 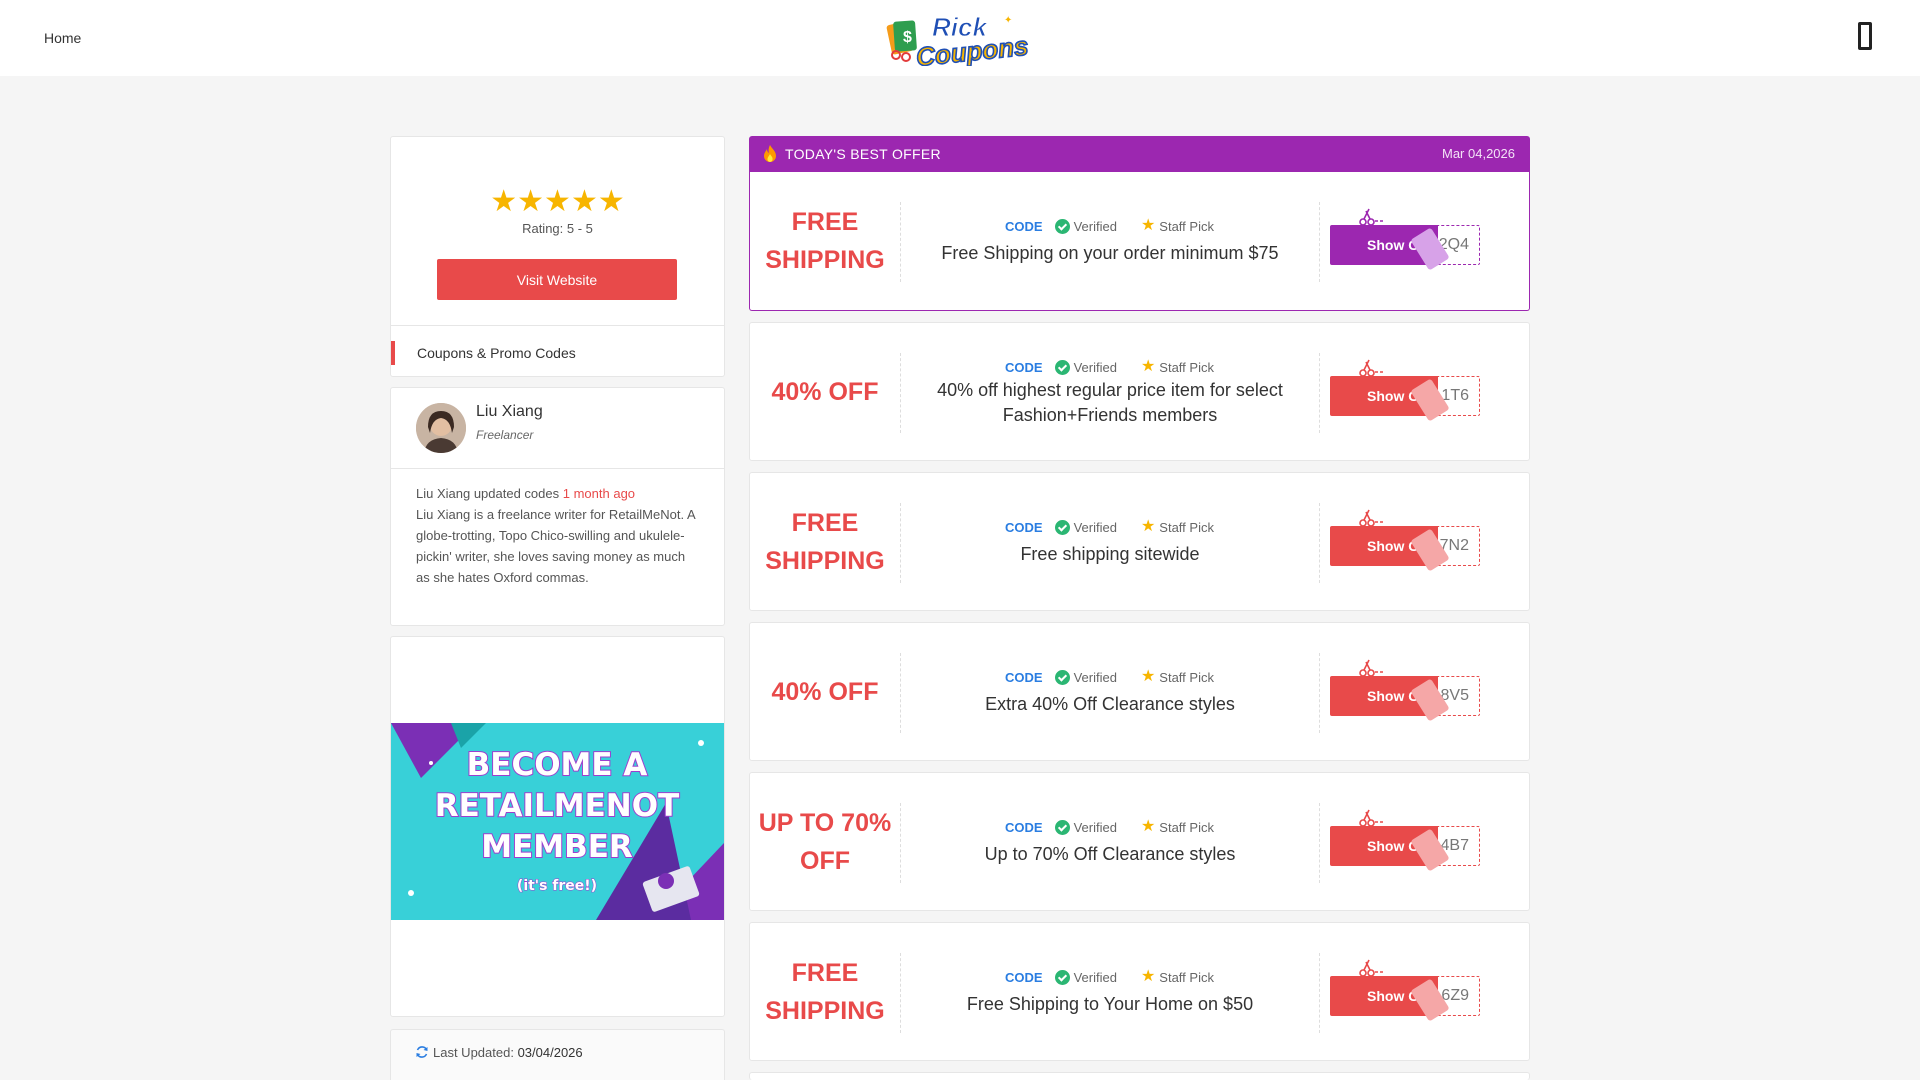 What do you see at coordinates (1139, 154) in the screenshot?
I see `best-offer-header: TODAY'S BEST OFFER Mar 04,2026` at bounding box center [1139, 154].